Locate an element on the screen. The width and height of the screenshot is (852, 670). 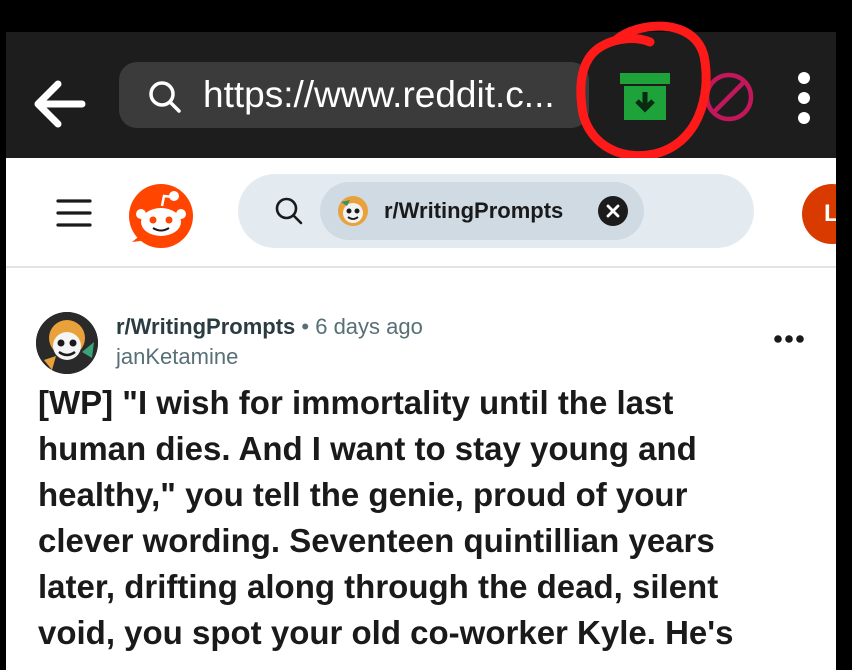
more-menu-button is located at coordinates (804, 98).